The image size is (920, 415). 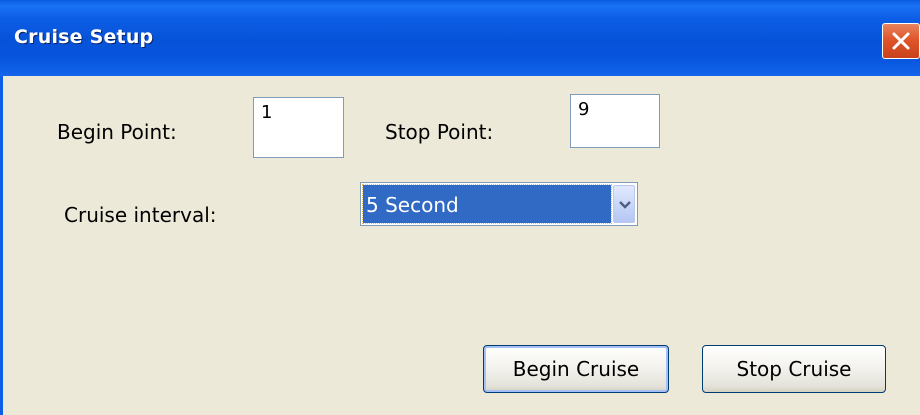 What do you see at coordinates (576, 369) in the screenshot?
I see `begin-cruise-button: Begin Cruise` at bounding box center [576, 369].